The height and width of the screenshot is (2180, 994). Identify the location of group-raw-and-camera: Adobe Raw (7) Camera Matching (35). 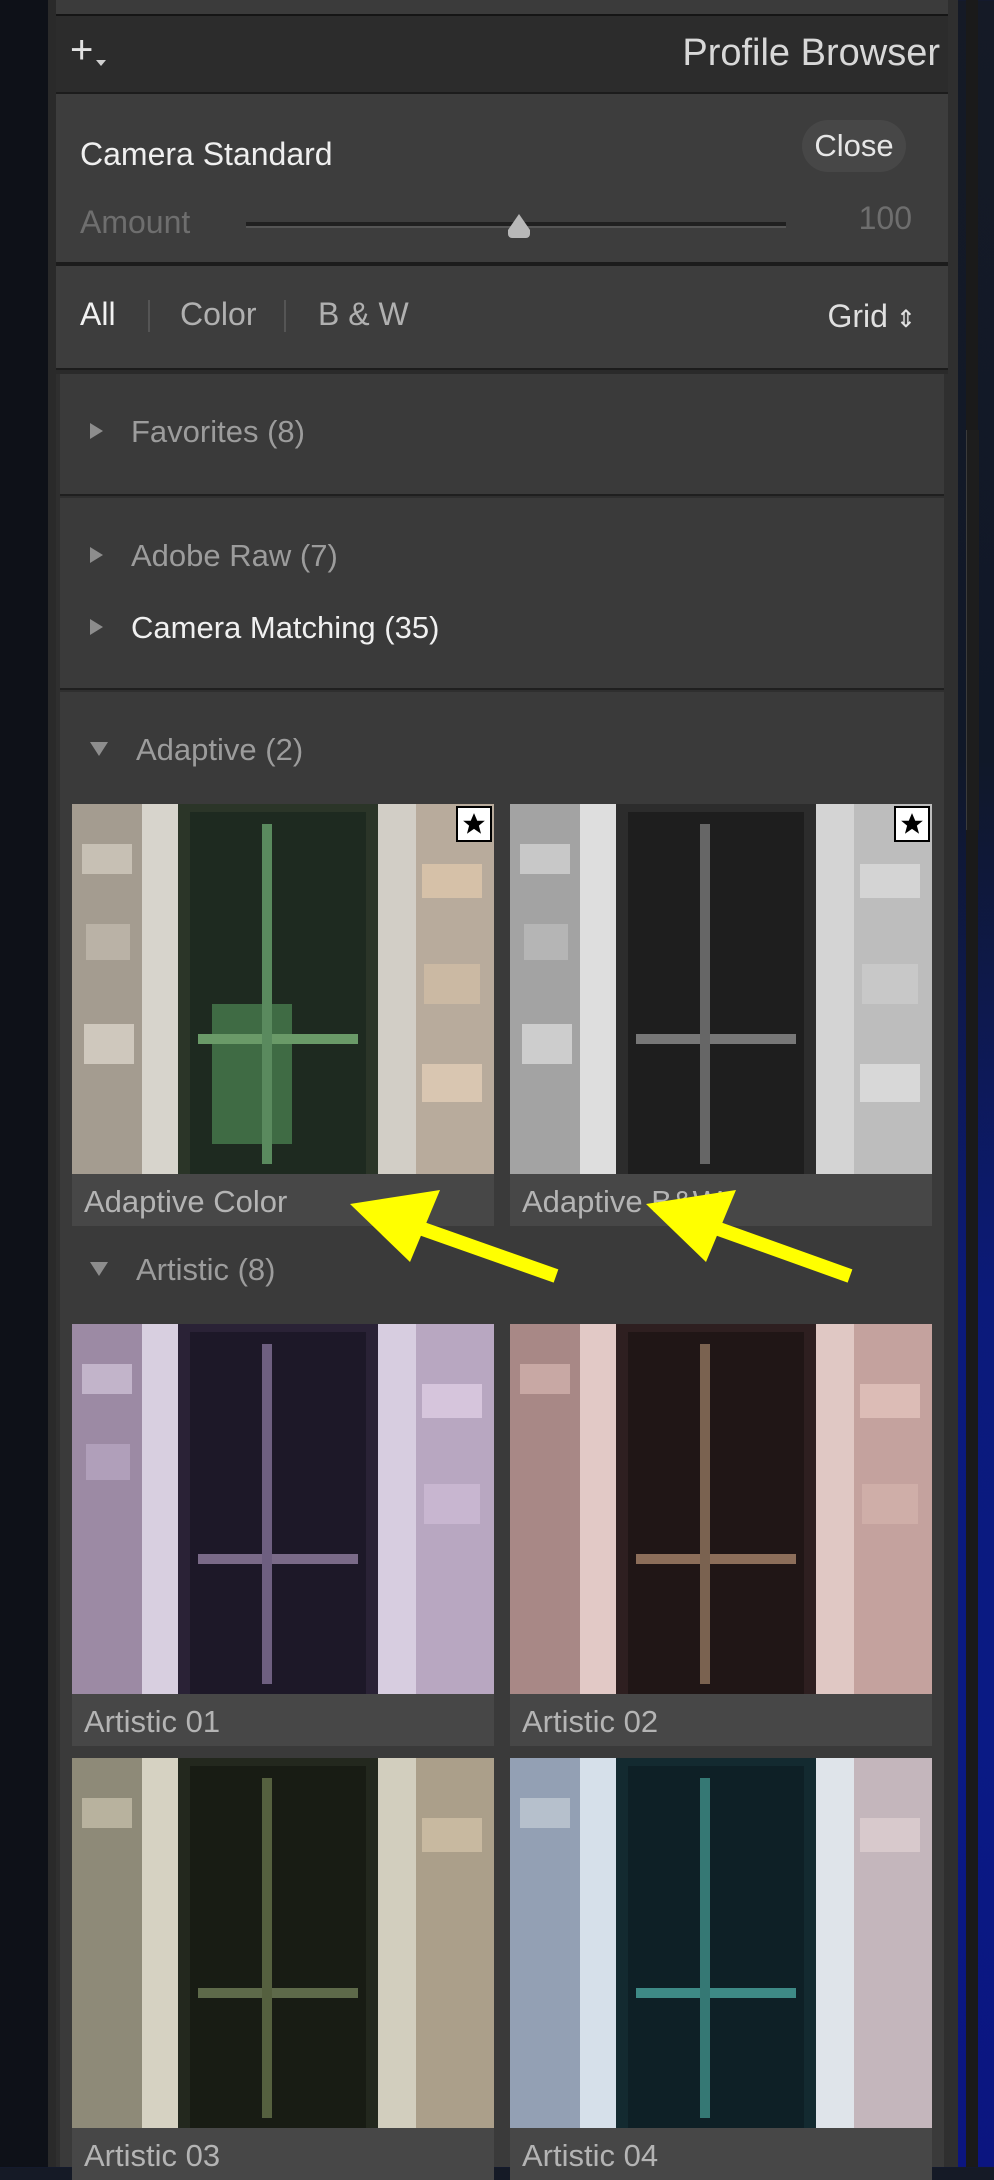
(502, 594).